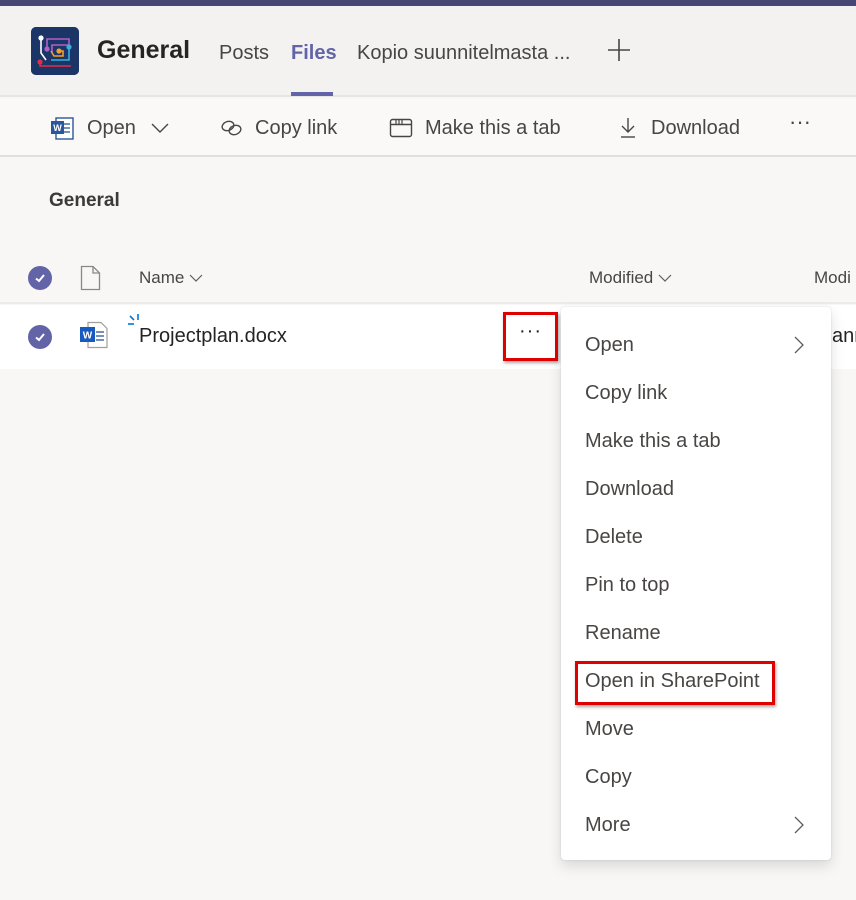 This screenshot has height=900, width=856. What do you see at coordinates (626, 392) in the screenshot?
I see `menu-item-label: Copy link` at bounding box center [626, 392].